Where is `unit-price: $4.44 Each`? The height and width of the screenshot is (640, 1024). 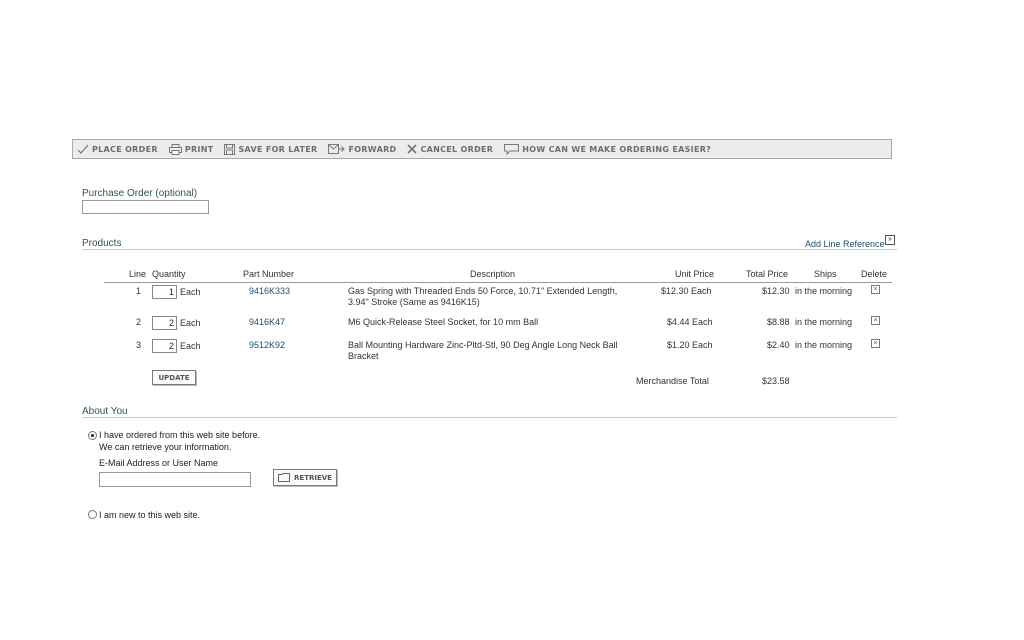
unit-price: $4.44 Each is located at coordinates (690, 322).